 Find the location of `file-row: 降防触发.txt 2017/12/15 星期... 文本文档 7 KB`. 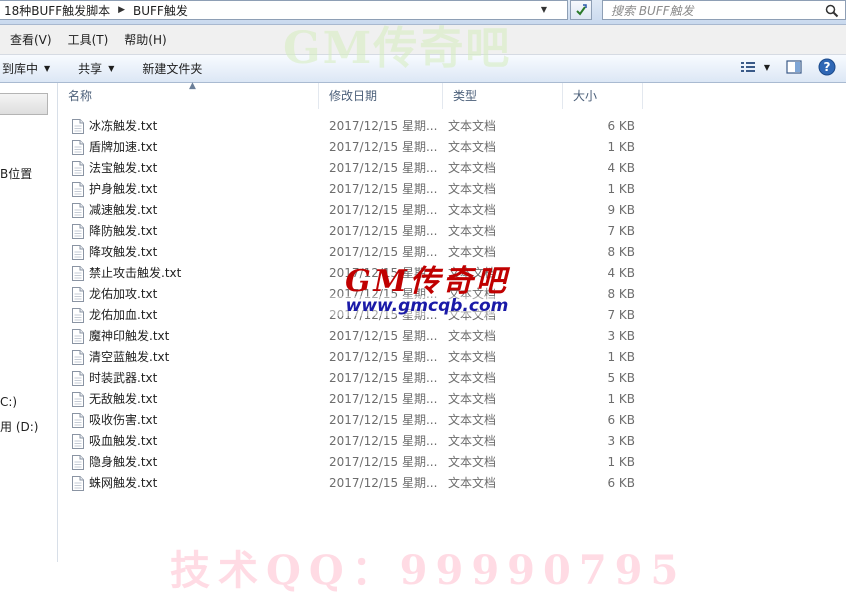

file-row: 降防触发.txt 2017/12/15 星期... 文本文档 7 KB is located at coordinates (452, 231).